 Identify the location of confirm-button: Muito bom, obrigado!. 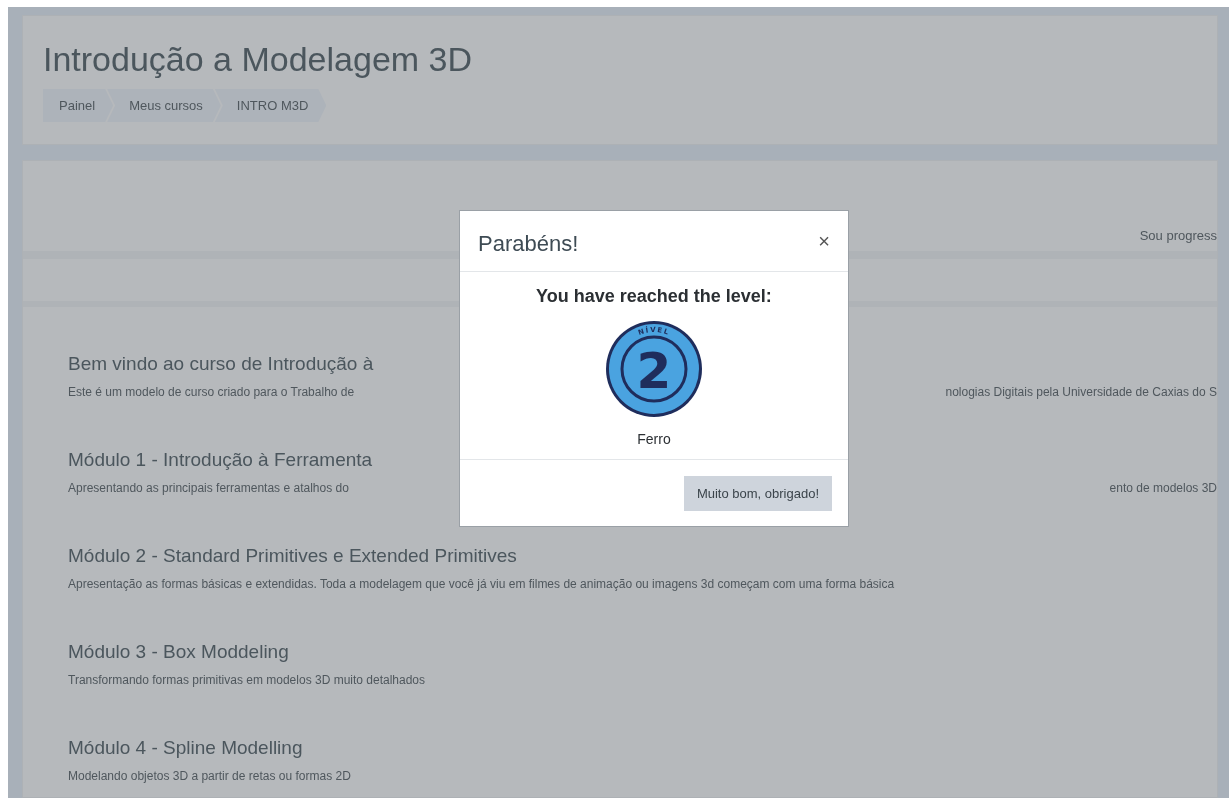
(757, 493).